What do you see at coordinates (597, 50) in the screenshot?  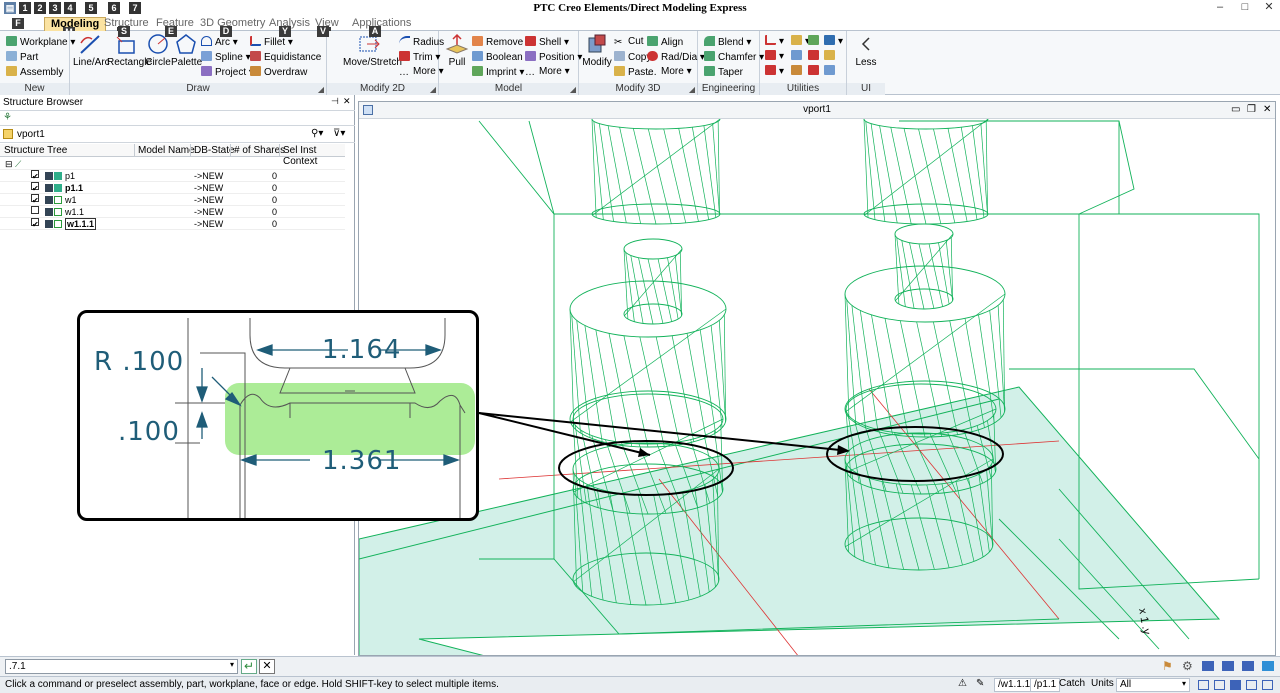 I see `modify-button: Modify` at bounding box center [597, 50].